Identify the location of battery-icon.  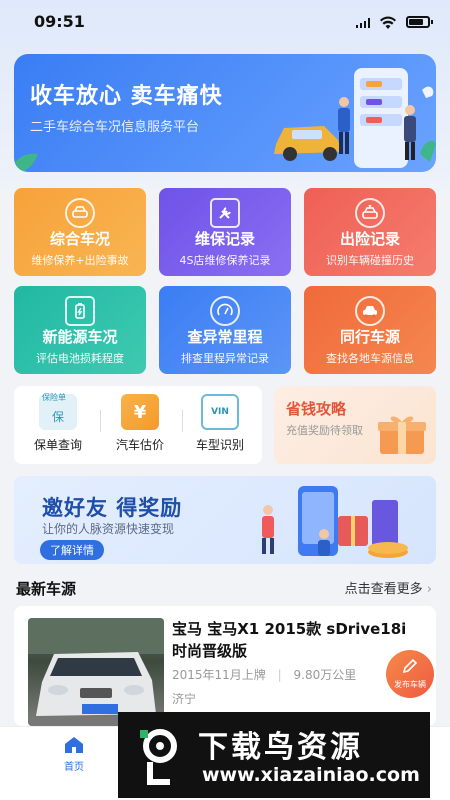
(80, 311).